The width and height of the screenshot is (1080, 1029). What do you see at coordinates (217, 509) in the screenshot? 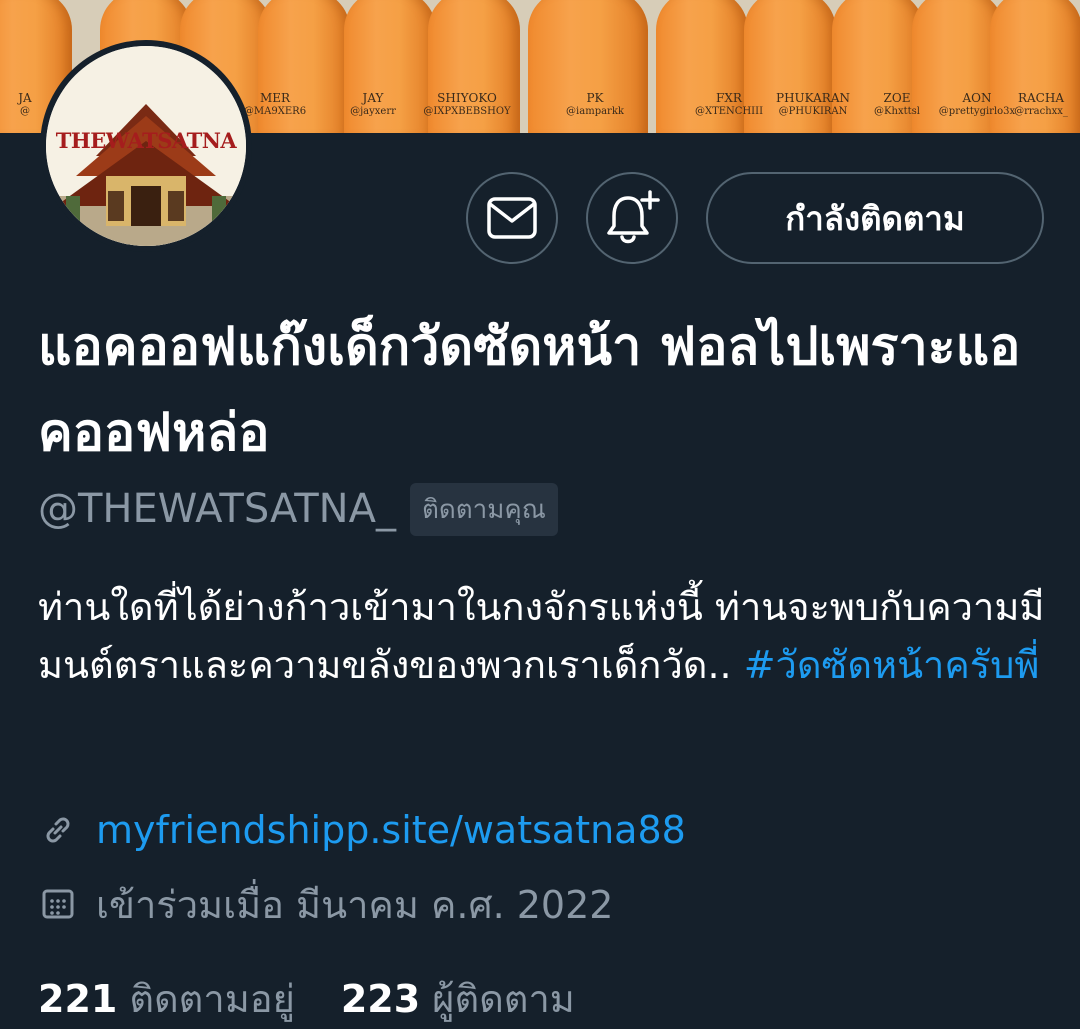
I see `profile-handle: @THEWATSATNA_` at bounding box center [217, 509].